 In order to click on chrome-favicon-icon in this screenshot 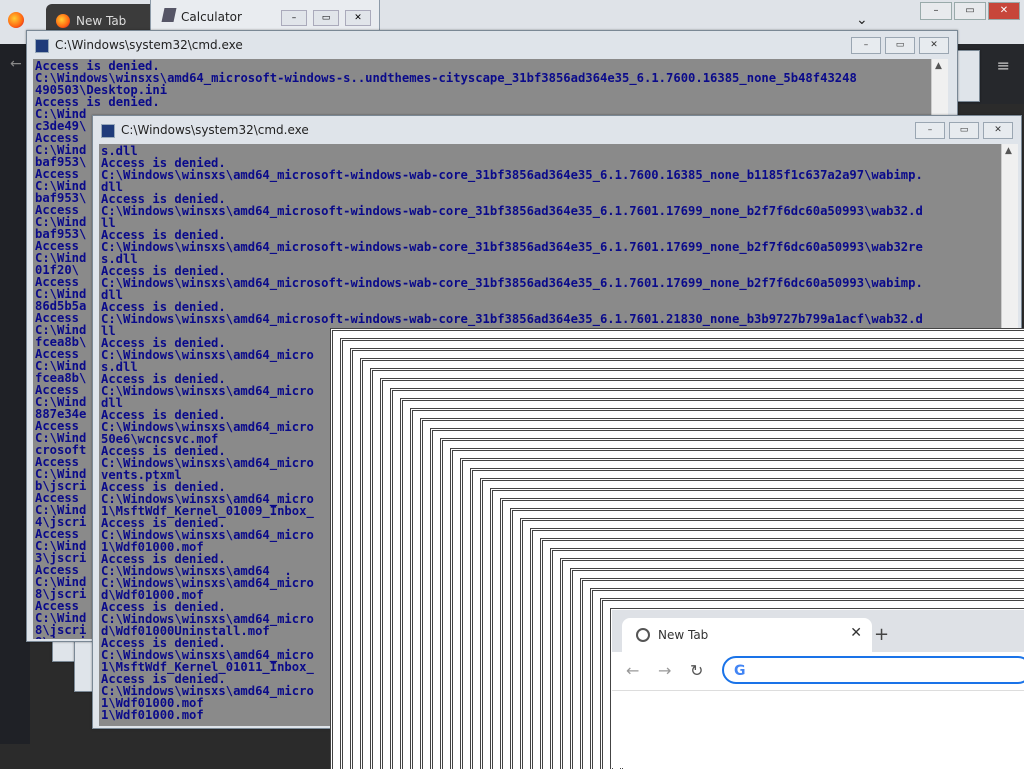, I will do `click(643, 635)`.